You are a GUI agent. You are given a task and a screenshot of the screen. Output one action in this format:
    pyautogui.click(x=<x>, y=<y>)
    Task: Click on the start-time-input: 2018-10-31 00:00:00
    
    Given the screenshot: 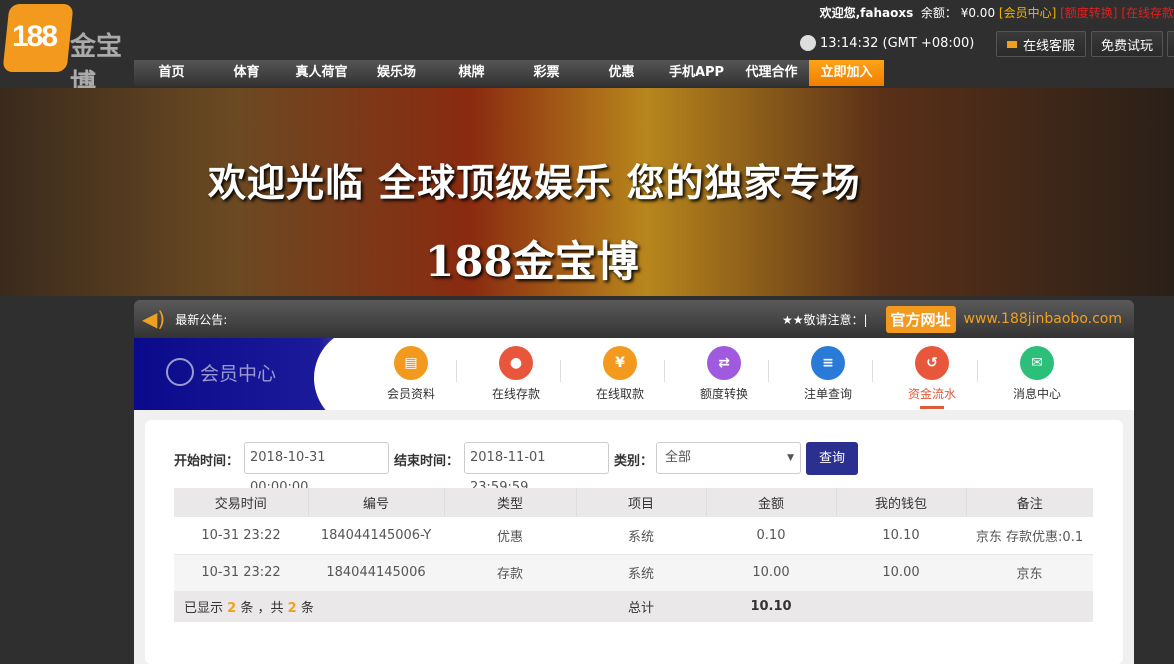 What is the action you would take?
    pyautogui.click(x=316, y=468)
    